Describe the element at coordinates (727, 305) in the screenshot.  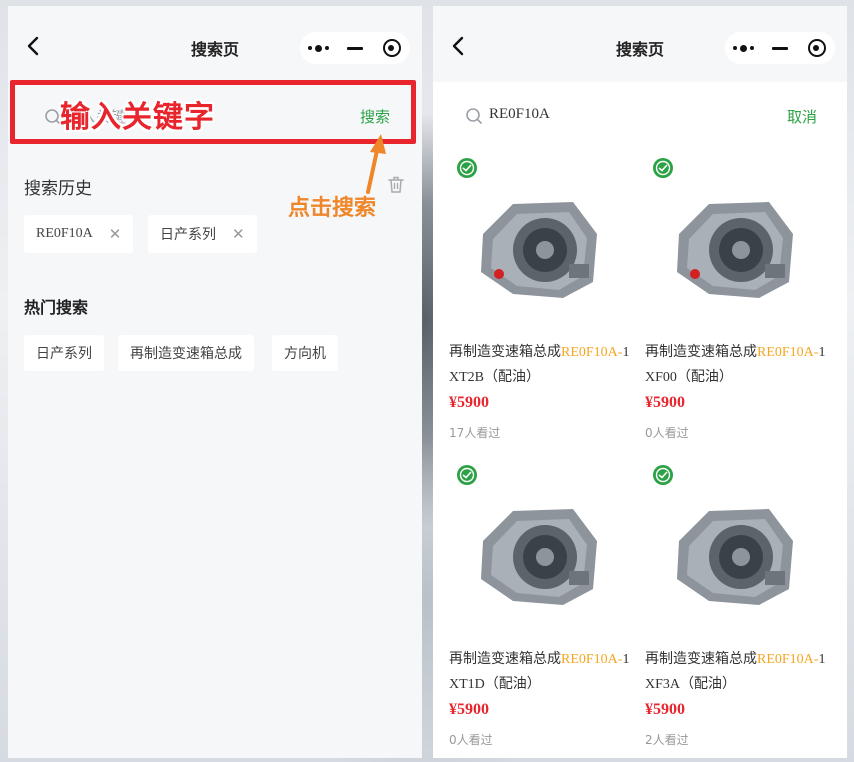
I see `product-card: 再制造变速箱总成RE0F10A-1XF00（配油） ¥5900 0人看过` at that location.